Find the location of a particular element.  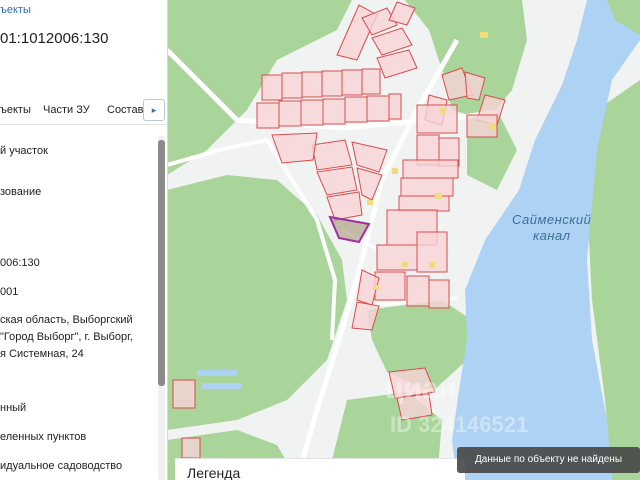

address-line: ская область, Выборгский is located at coordinates (66, 320).